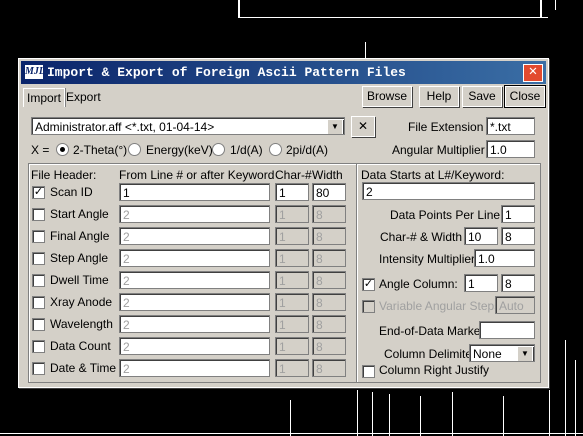  Describe the element at coordinates (432, 354) in the screenshot. I see `column-delimiter-label: Column Delimiter:` at that location.